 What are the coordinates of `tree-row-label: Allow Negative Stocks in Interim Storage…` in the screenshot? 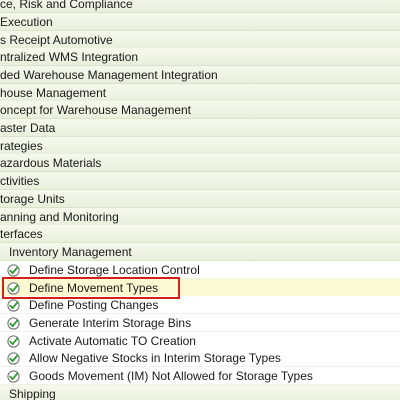 It's located at (155, 358).